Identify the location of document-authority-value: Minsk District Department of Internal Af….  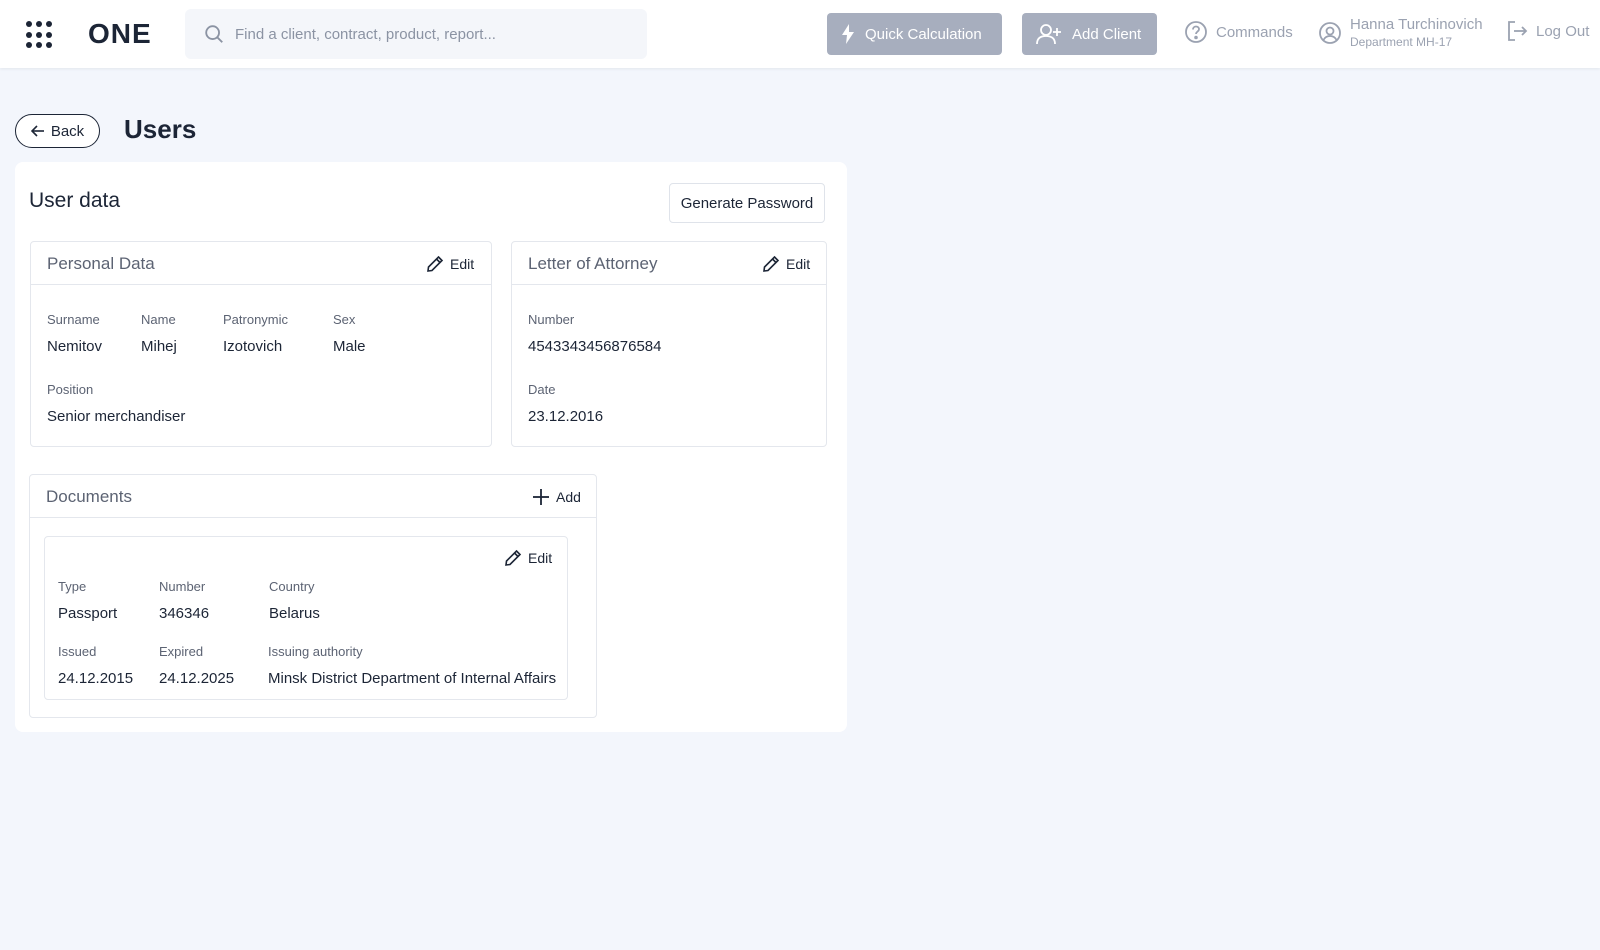
(412, 678).